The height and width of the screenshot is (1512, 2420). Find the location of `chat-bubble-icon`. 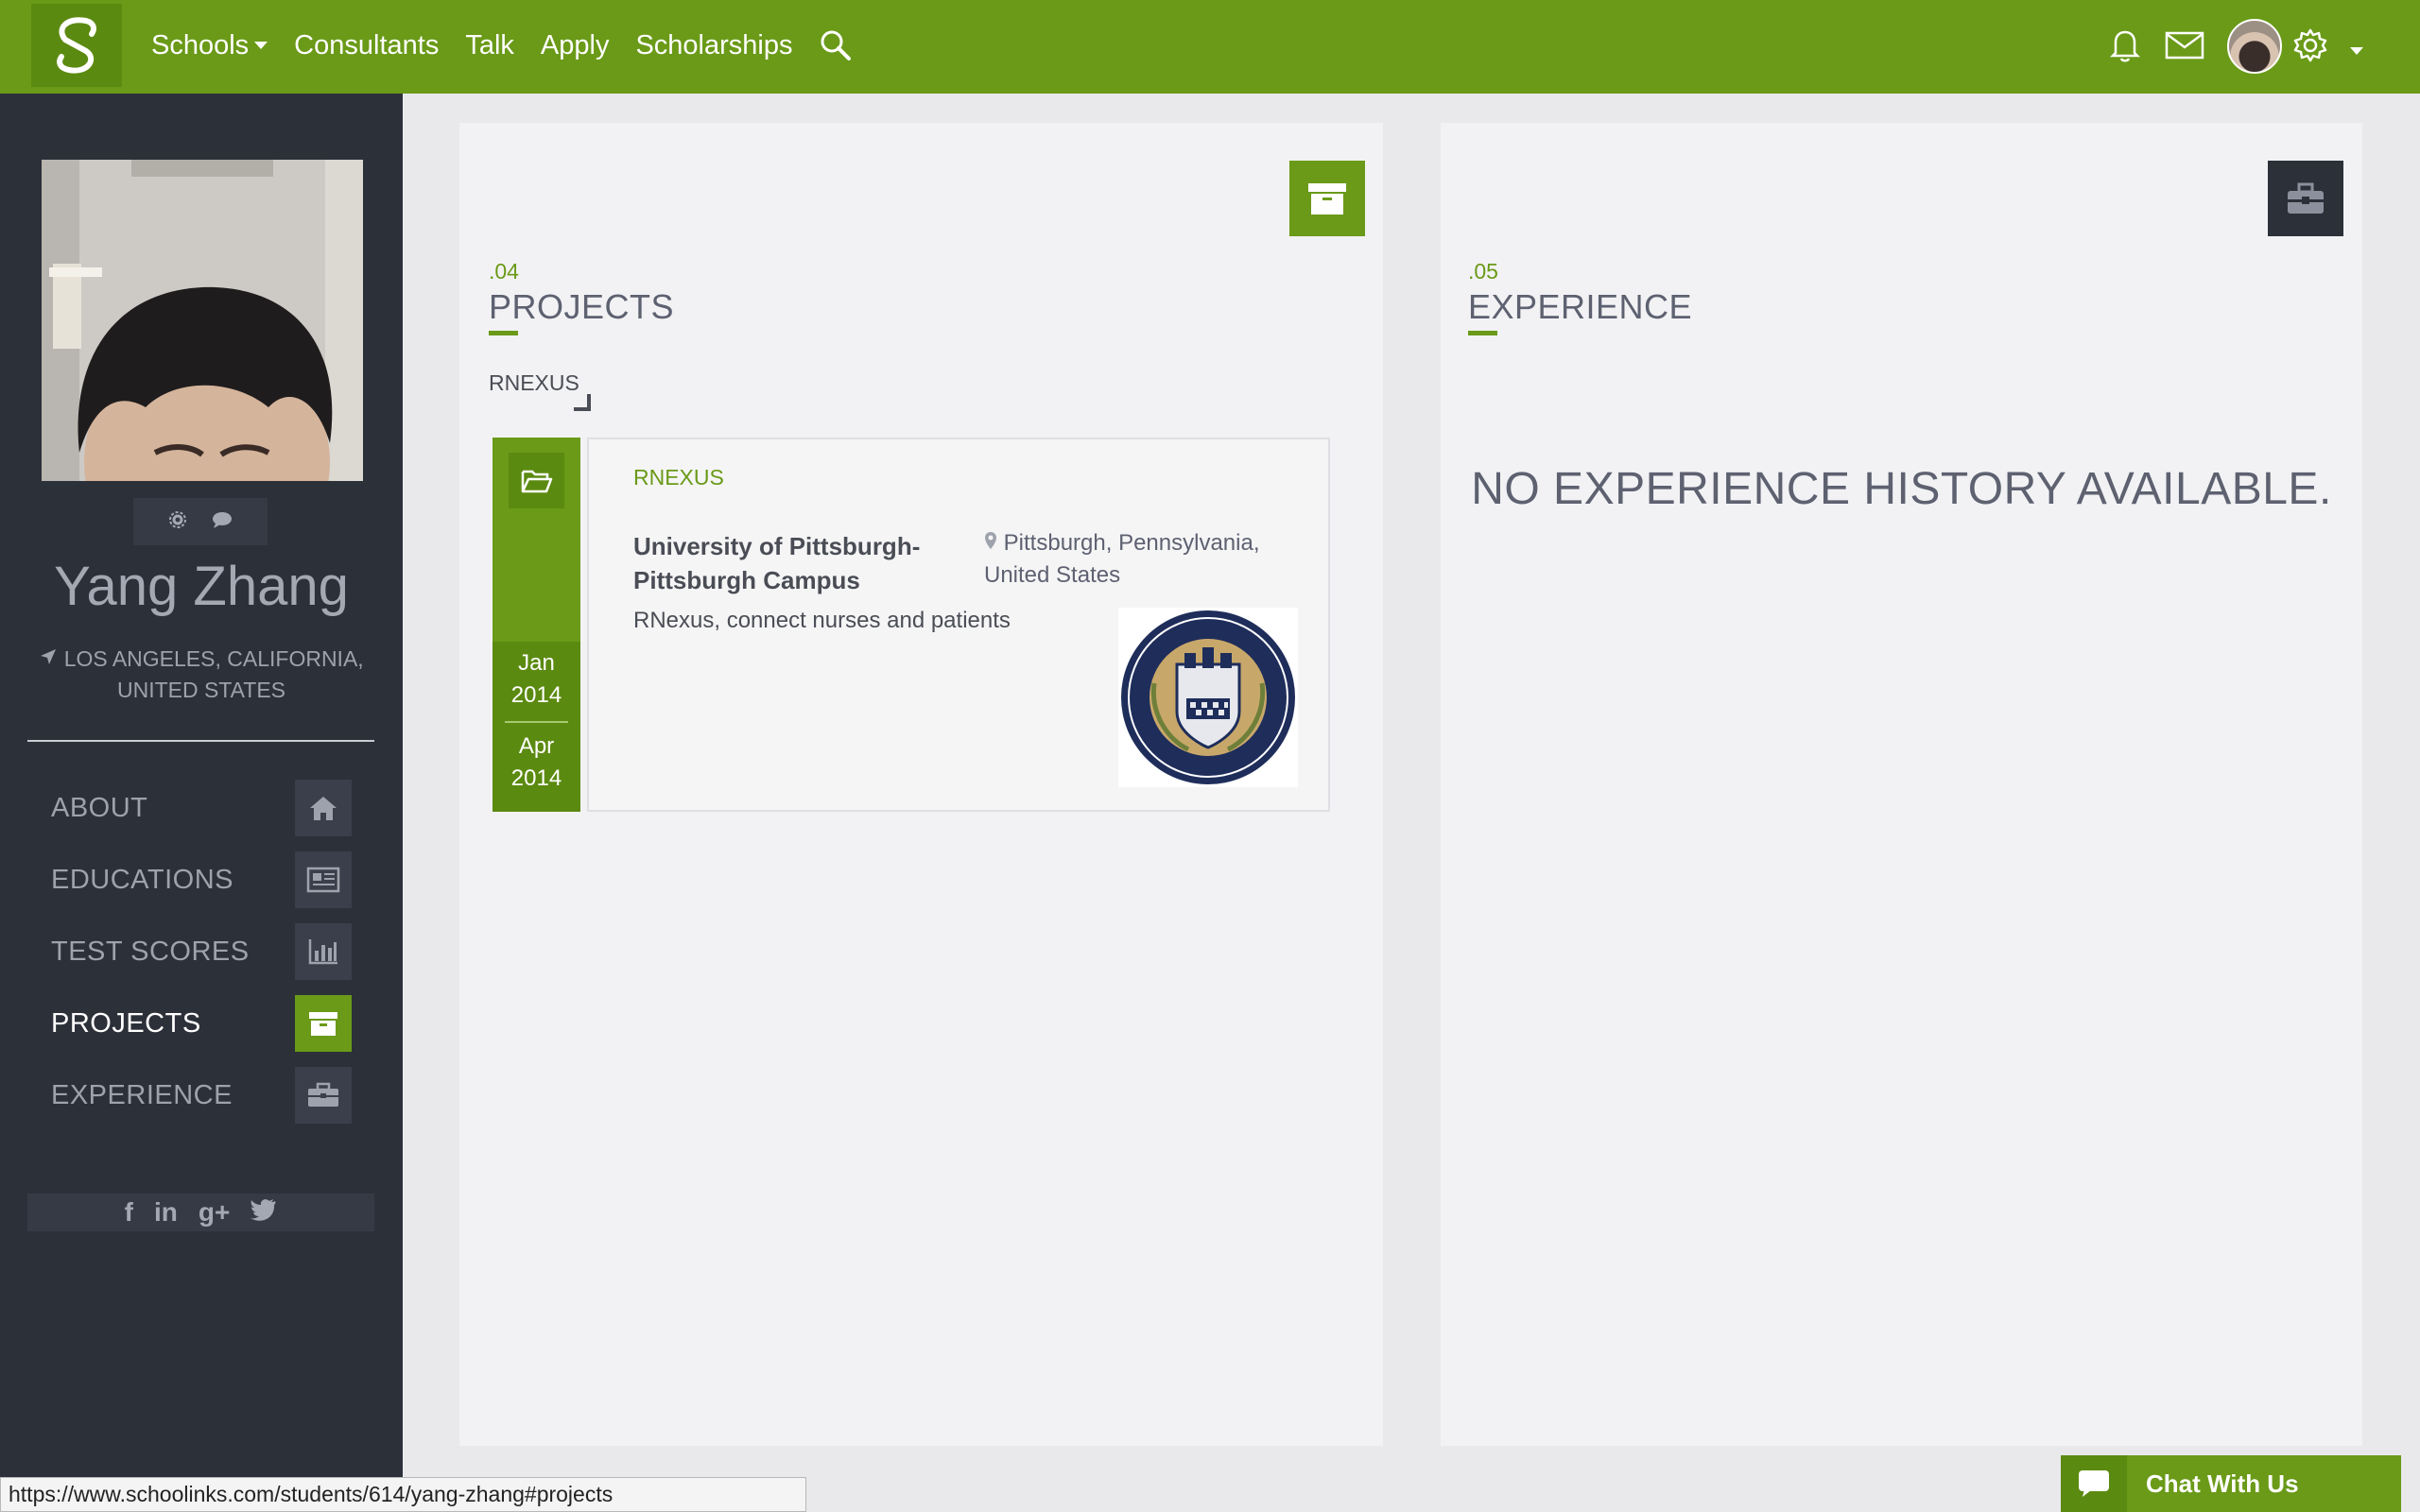

chat-bubble-icon is located at coordinates (2094, 1483).